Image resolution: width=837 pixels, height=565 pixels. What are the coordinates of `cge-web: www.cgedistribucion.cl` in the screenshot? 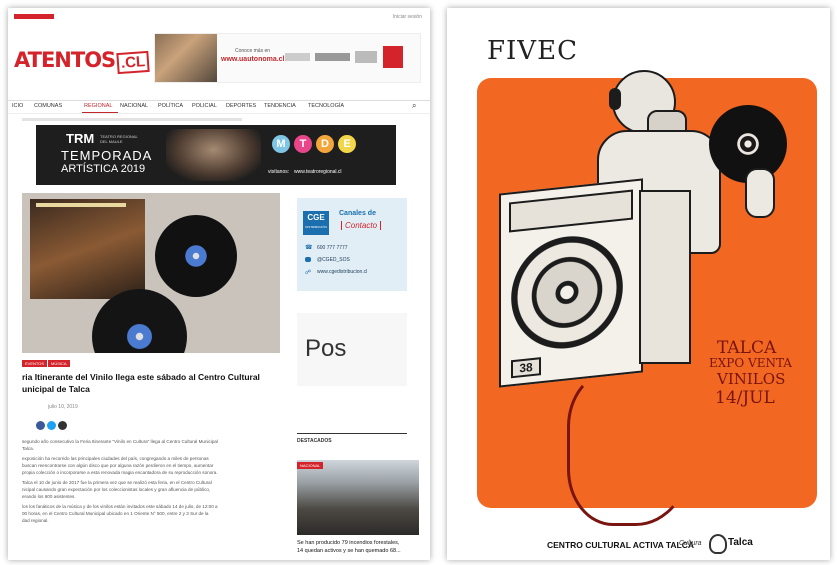 It's located at (342, 272).